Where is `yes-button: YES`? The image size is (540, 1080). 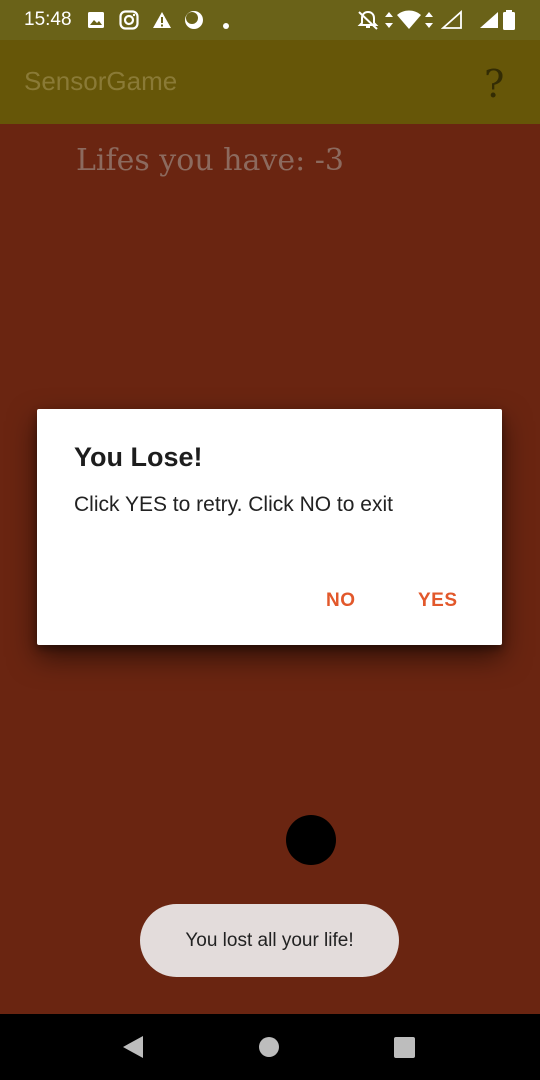
yes-button: YES is located at coordinates (438, 601).